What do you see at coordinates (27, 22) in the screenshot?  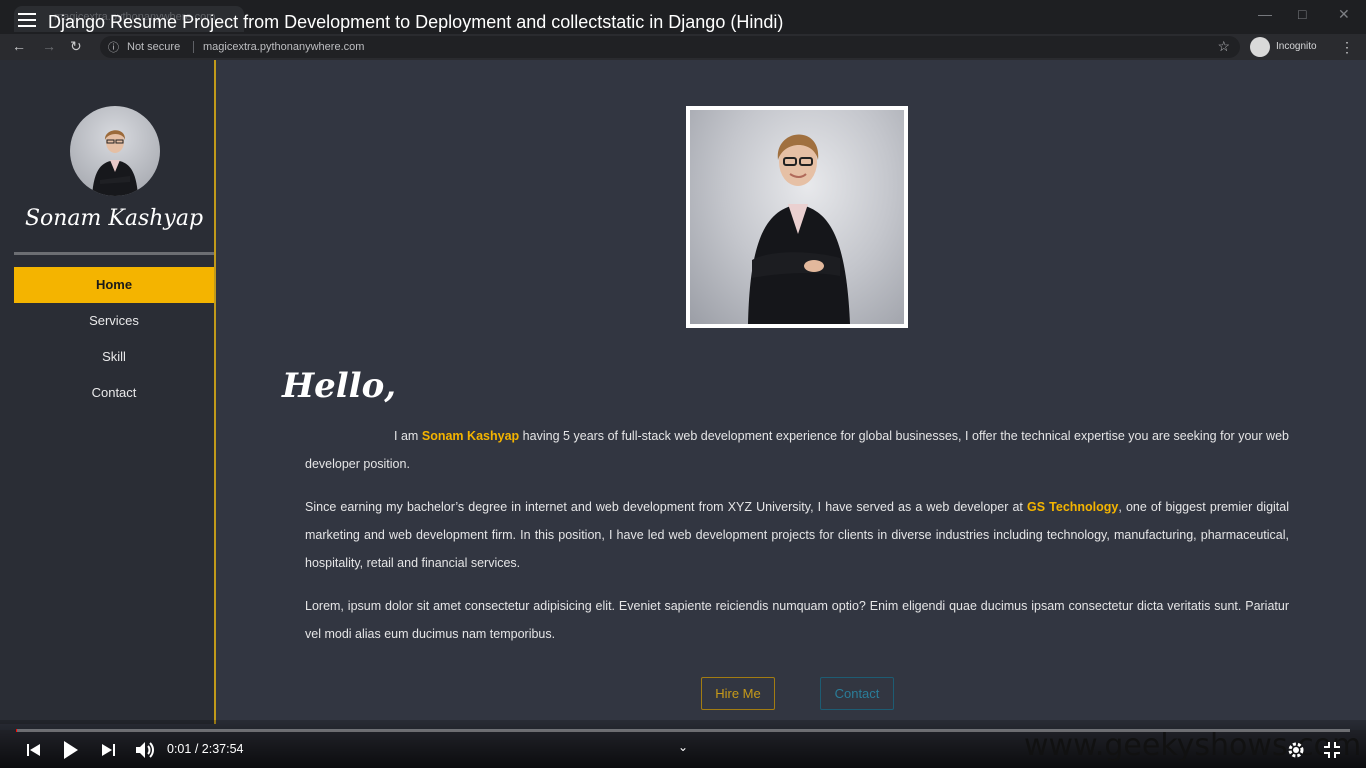 I see `playlist-menu-icon` at bounding box center [27, 22].